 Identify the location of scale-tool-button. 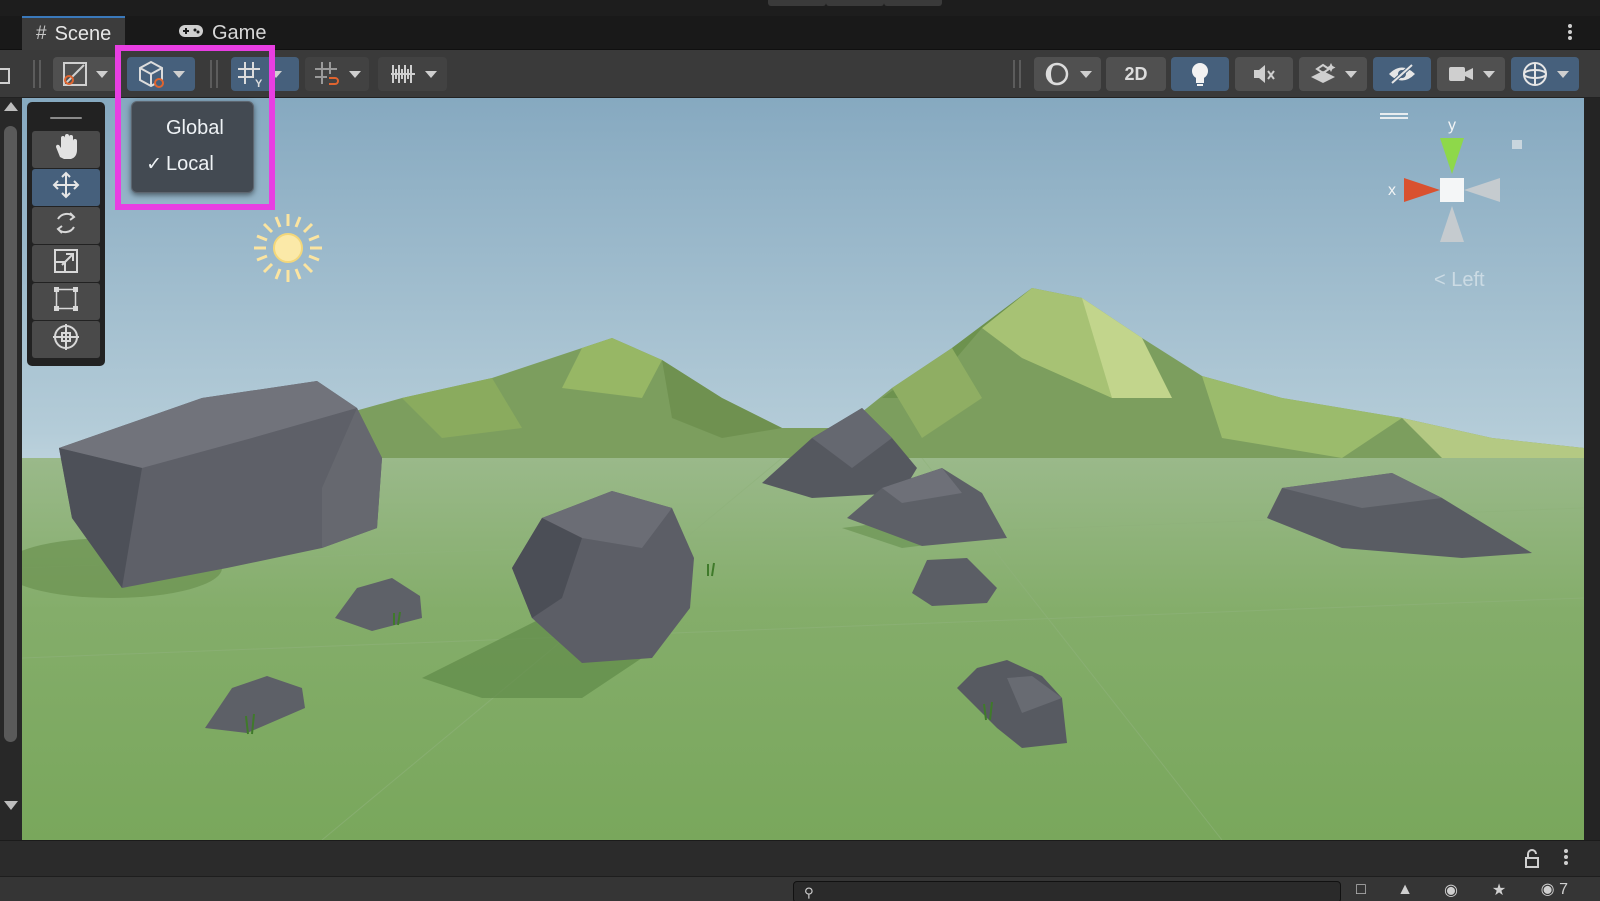
(66, 263).